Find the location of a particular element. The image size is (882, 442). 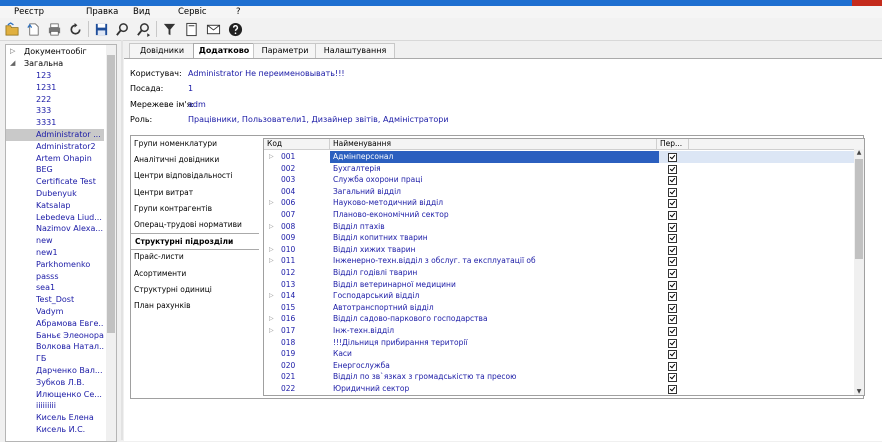

table-row: 009 Відділ копитних тварин is located at coordinates (559, 238).